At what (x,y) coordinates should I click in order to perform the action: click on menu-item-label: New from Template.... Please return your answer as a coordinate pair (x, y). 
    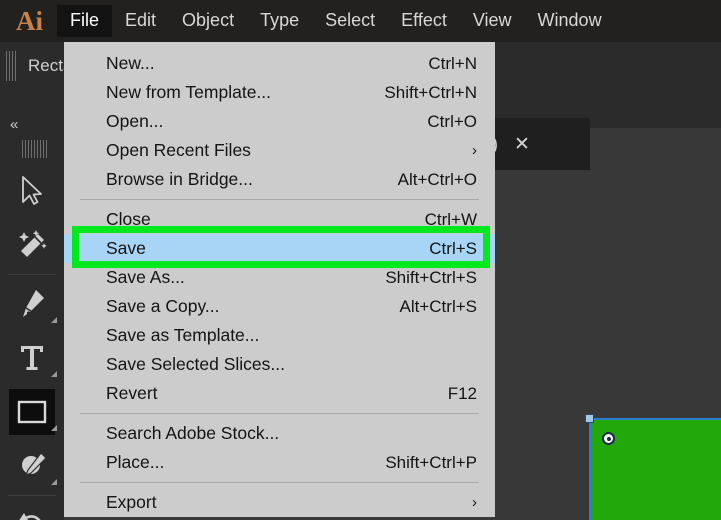
    Looking at the image, I should click on (189, 92).